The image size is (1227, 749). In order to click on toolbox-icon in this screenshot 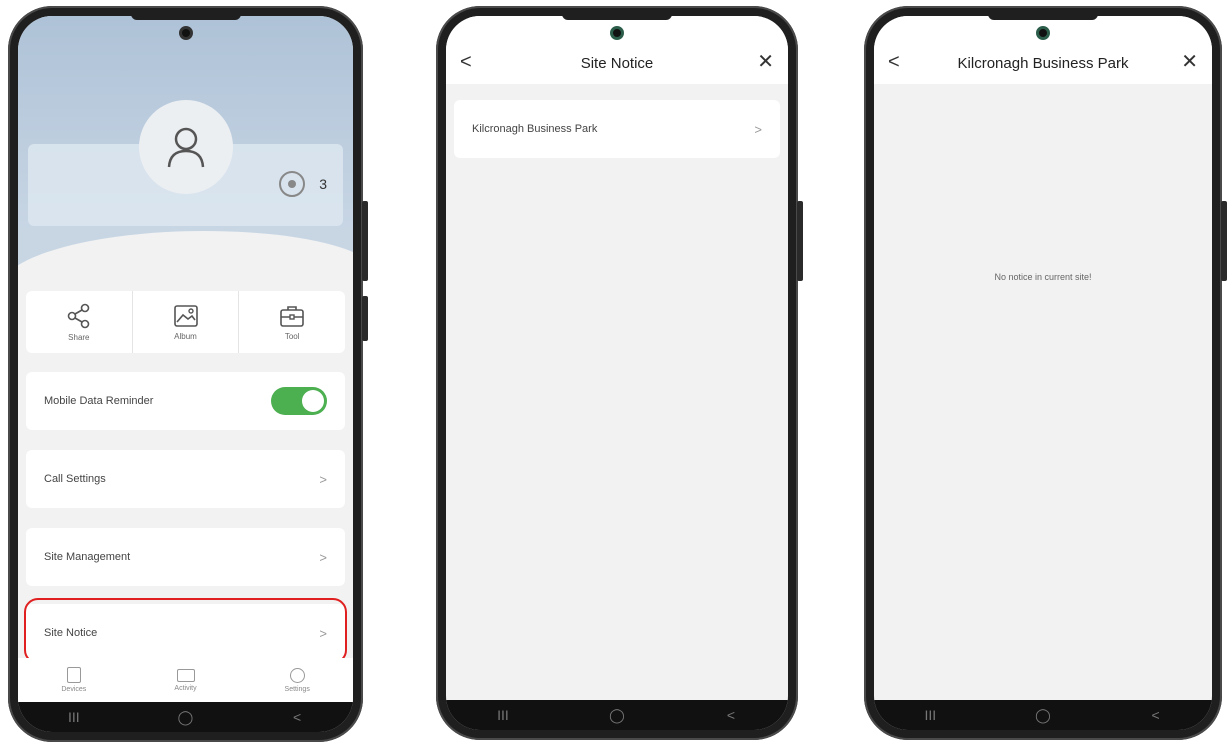, I will do `click(292, 316)`.